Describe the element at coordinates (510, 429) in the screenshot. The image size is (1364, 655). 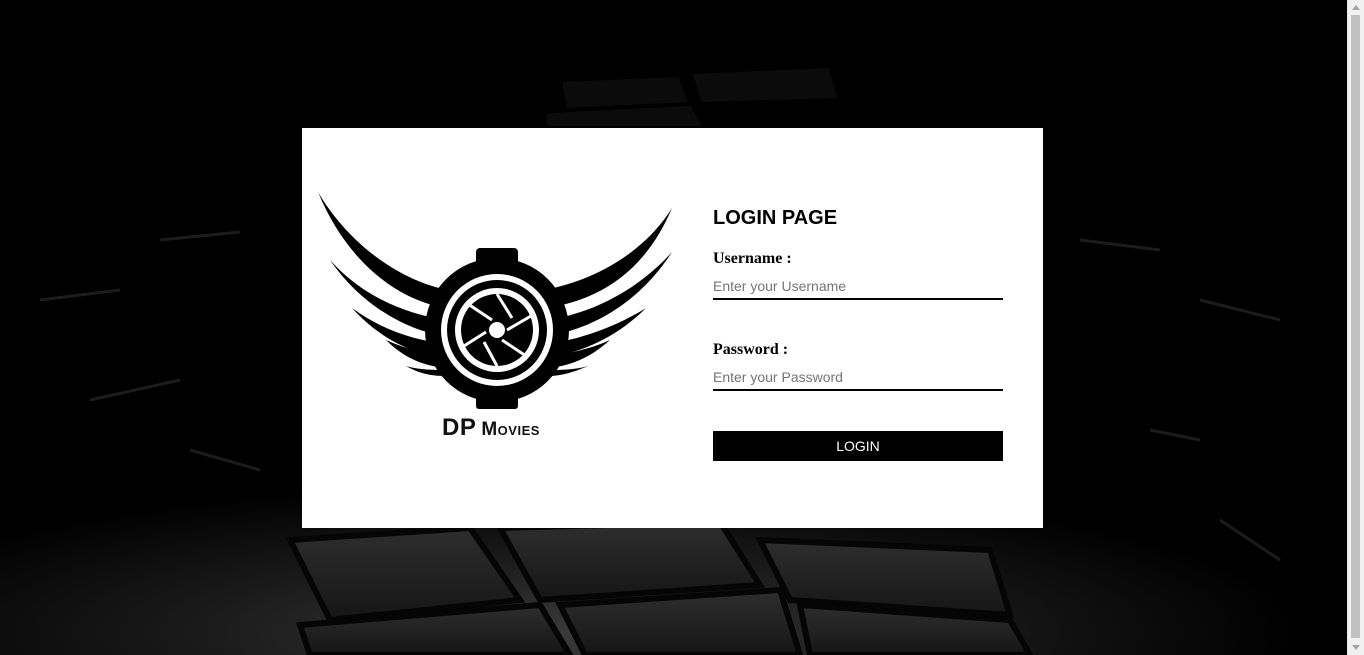
I see `brand-name-sub: Movies` at that location.